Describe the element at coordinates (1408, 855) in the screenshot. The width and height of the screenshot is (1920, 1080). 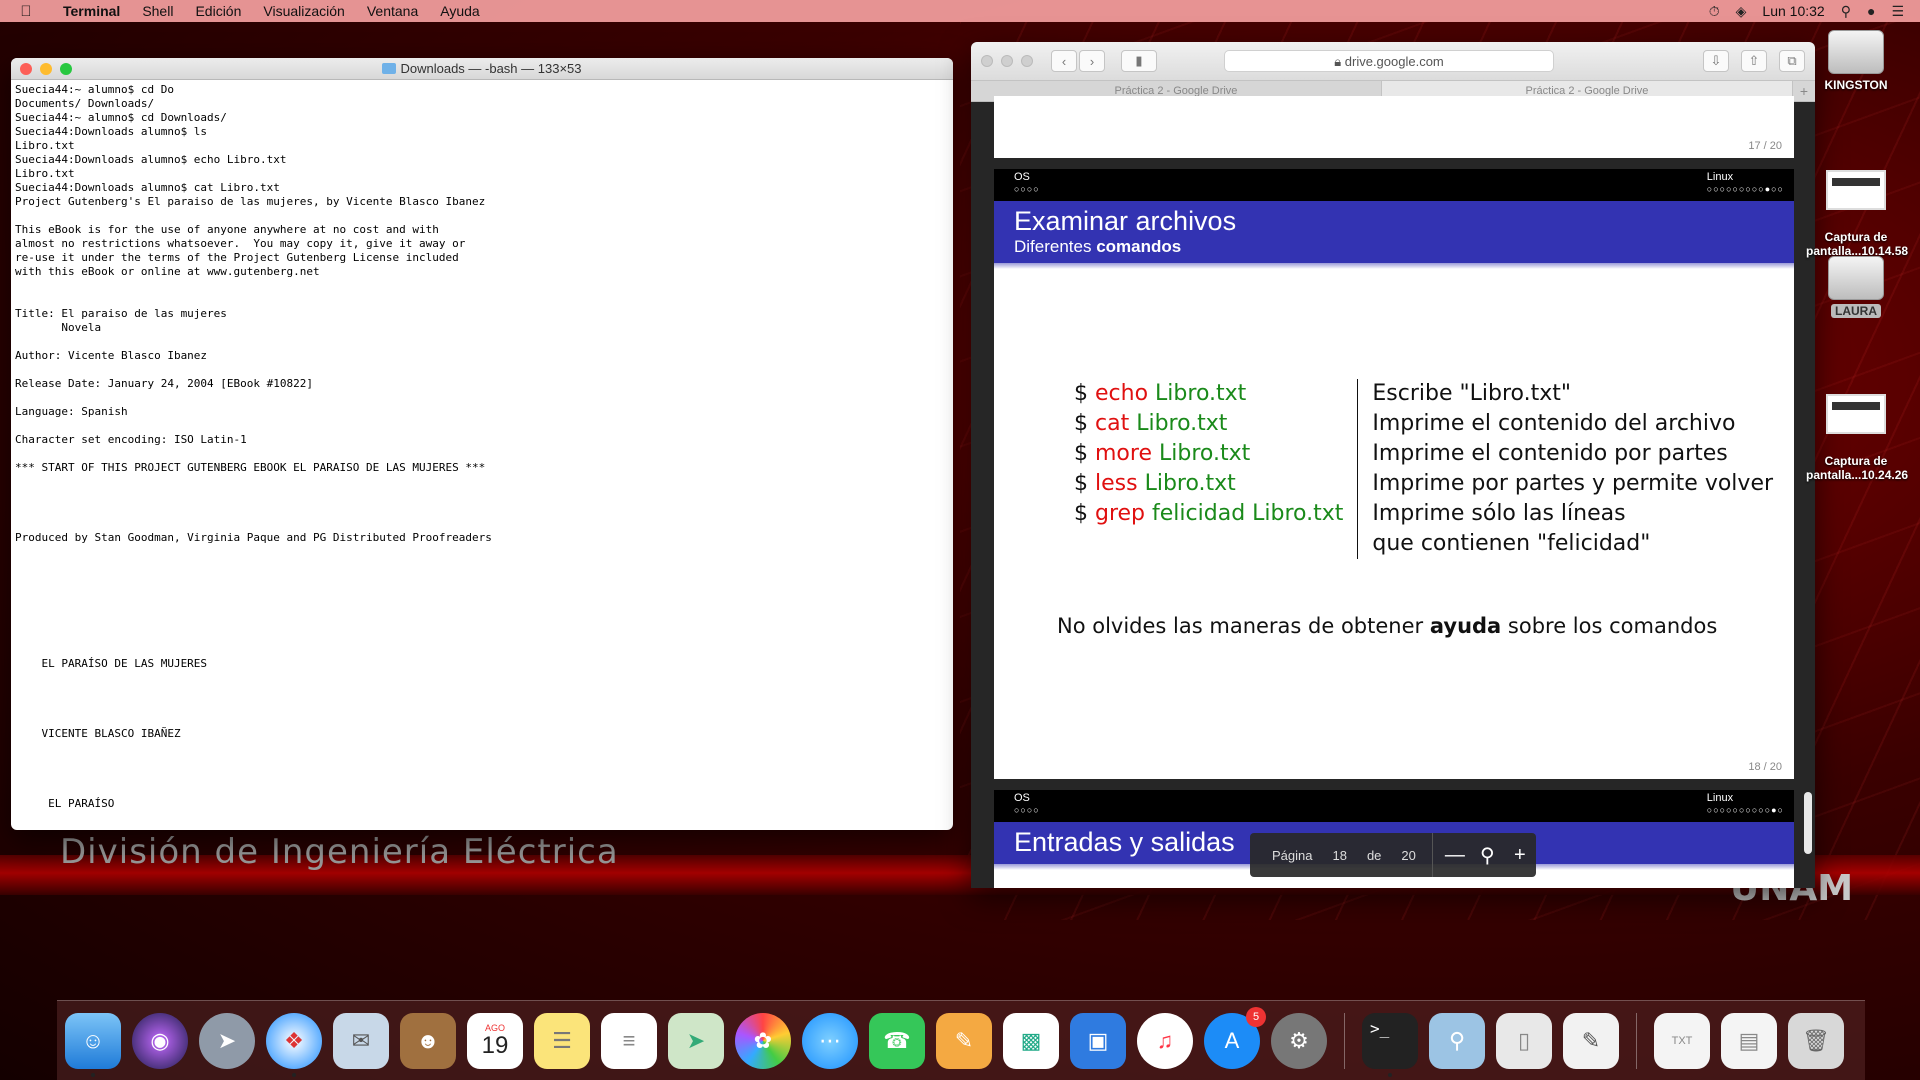
I see `total-pages: 20` at that location.